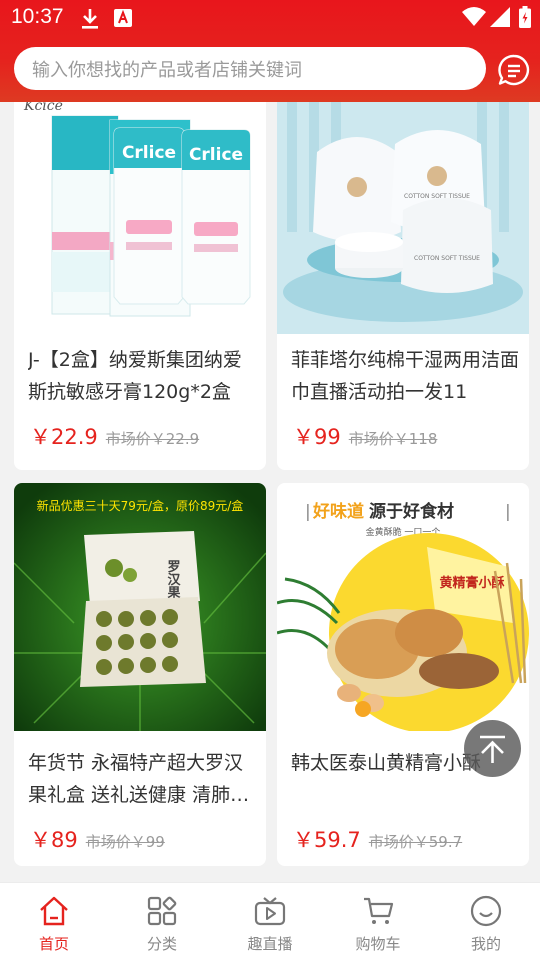 This screenshot has width=540, height=960. I want to click on tab-home: 首页, so click(54, 921).